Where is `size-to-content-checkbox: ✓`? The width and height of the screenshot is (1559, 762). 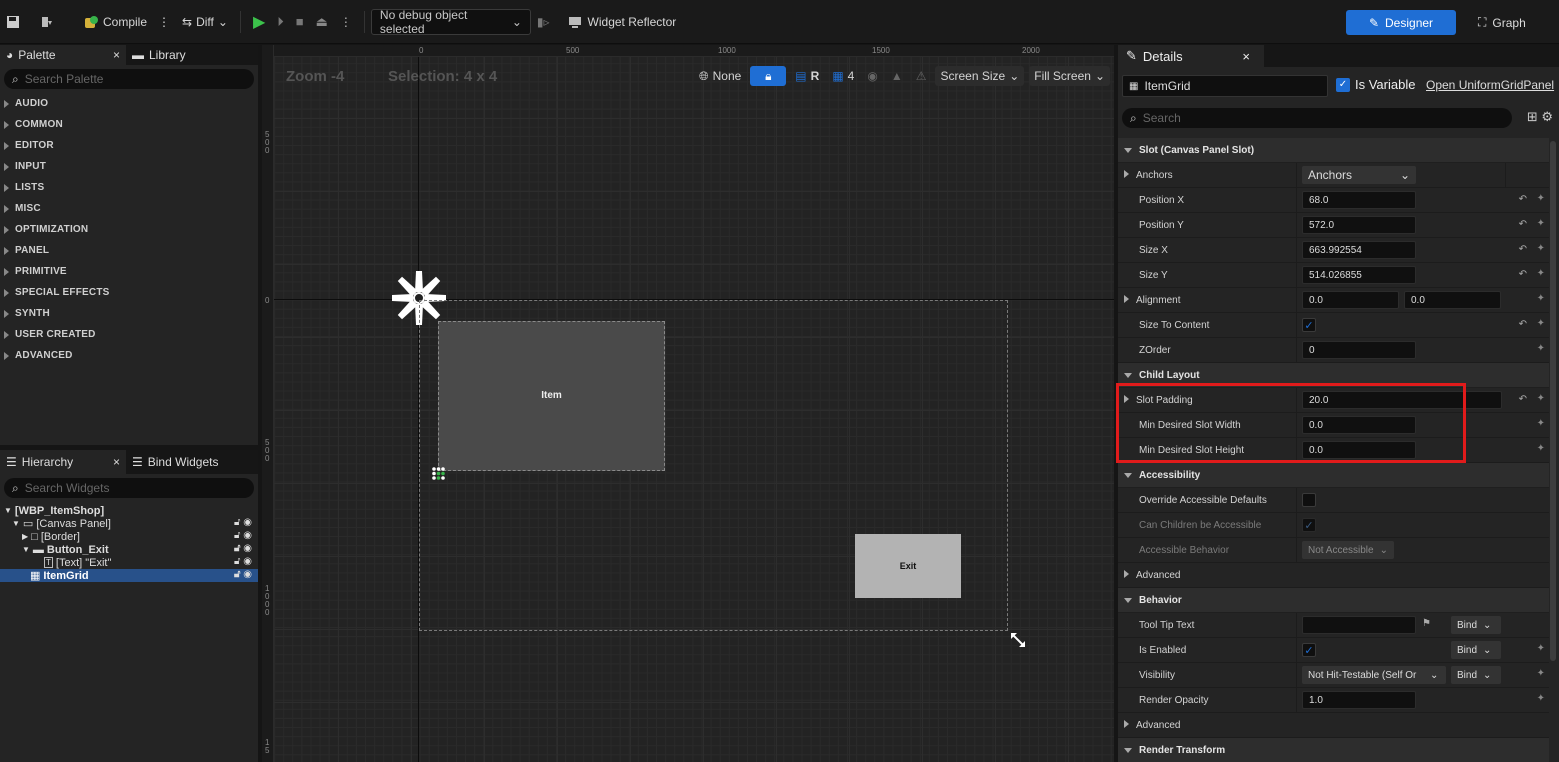
size-to-content-checkbox: ✓ is located at coordinates (1309, 325).